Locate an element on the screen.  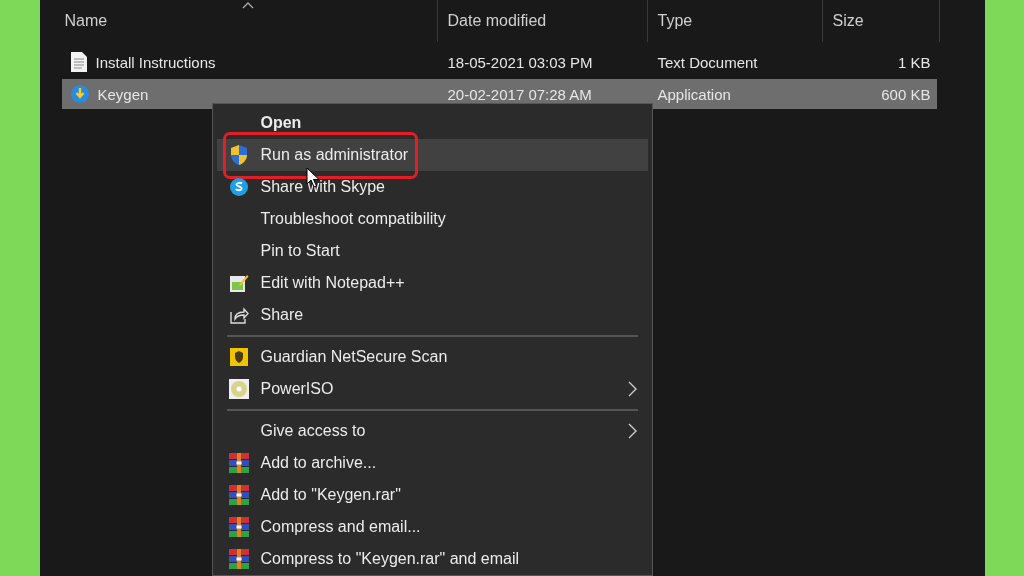
menu-item: PowerISO is located at coordinates (432, 389).